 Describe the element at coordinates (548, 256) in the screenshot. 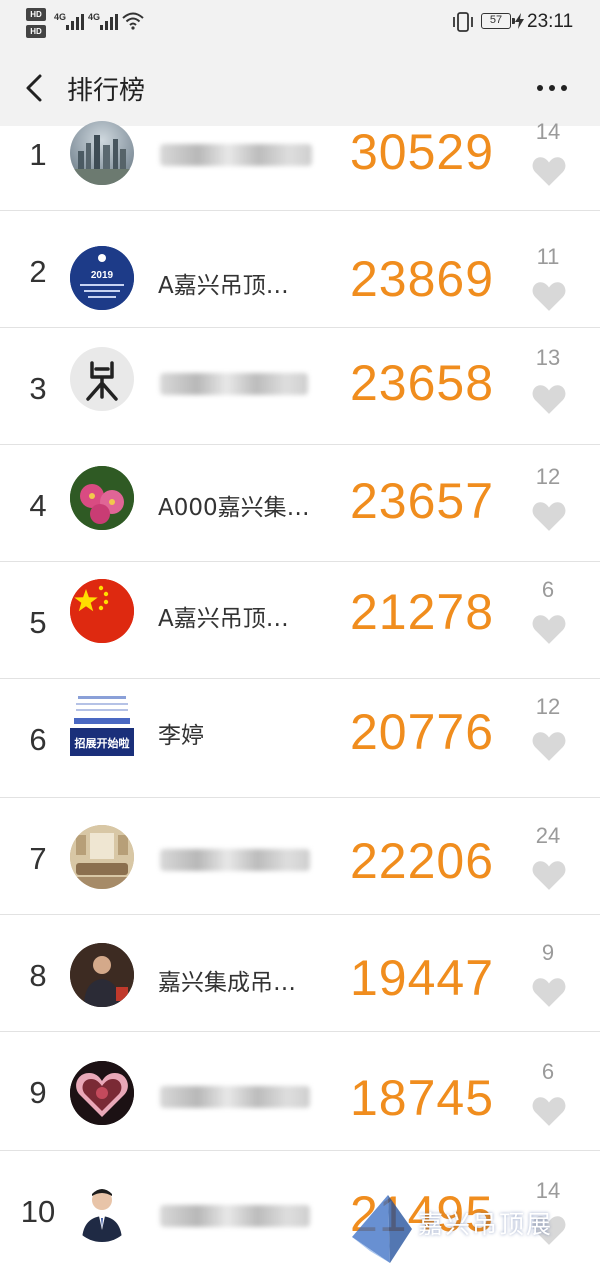

I see `like-count: 11` at that location.